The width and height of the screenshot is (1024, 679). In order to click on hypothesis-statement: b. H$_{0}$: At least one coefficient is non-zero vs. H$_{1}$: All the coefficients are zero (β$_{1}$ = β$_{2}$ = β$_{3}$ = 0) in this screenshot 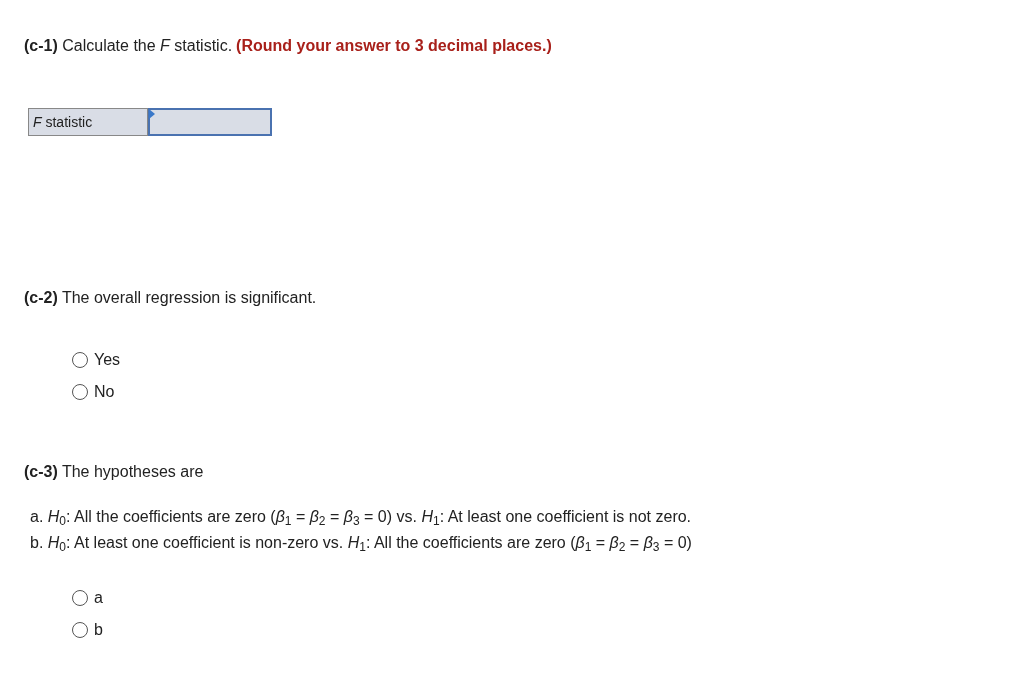, I will do `click(361, 542)`.